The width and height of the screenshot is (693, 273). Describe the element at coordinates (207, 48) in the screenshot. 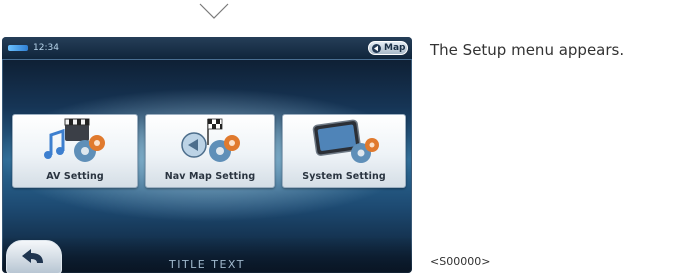

I see `status-bar: 12:34 Map` at that location.